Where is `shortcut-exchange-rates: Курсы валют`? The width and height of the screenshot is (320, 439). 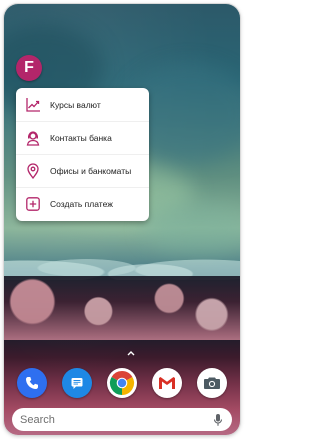
shortcut-exchange-rates: Курсы валют is located at coordinates (82, 104).